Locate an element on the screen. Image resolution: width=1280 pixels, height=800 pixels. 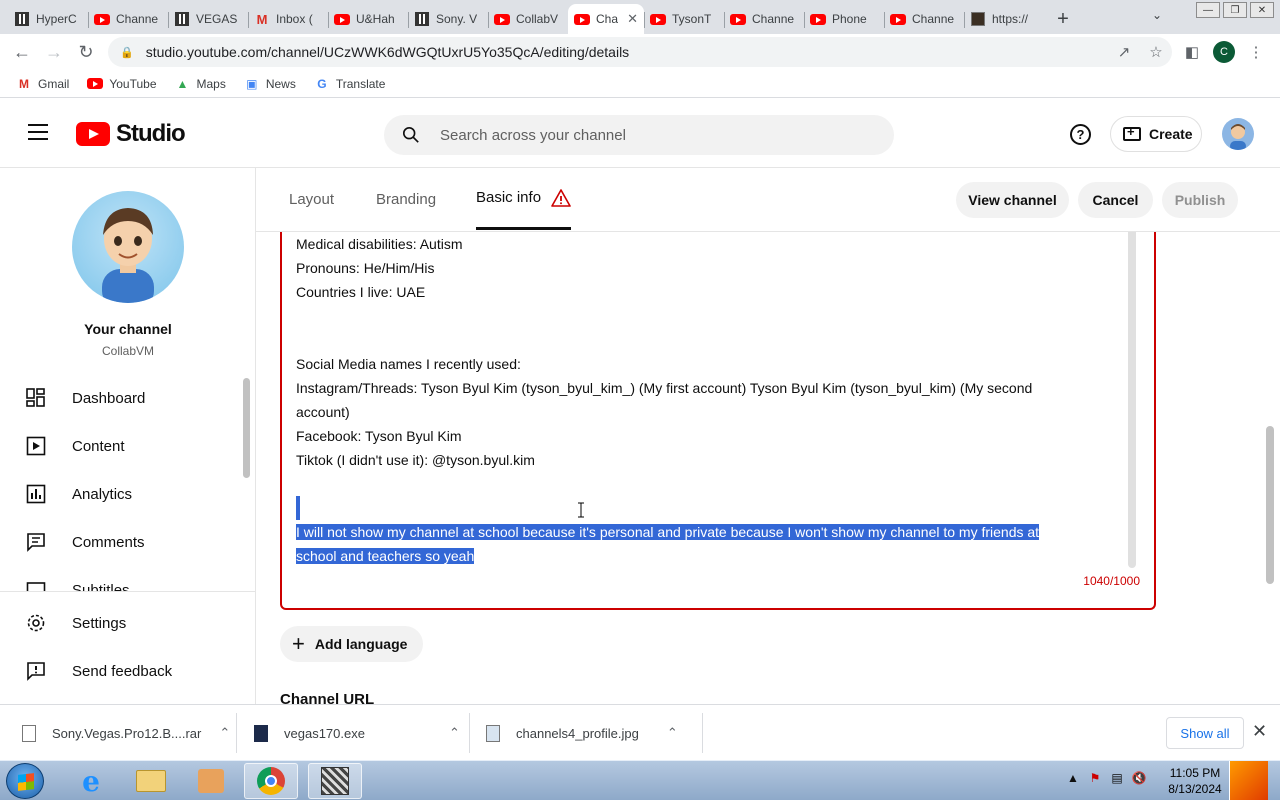
file-icon is located at coordinates (29, 733).